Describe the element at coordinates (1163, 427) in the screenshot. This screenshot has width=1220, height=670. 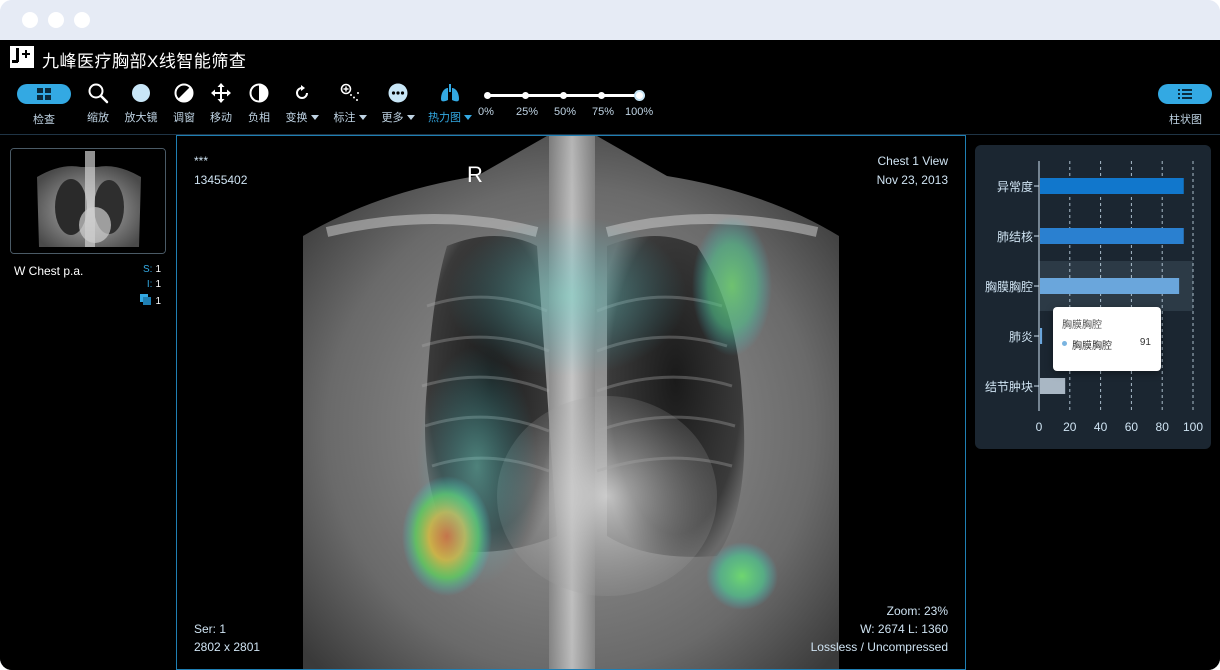
I see `x-tick-label: 80` at that location.